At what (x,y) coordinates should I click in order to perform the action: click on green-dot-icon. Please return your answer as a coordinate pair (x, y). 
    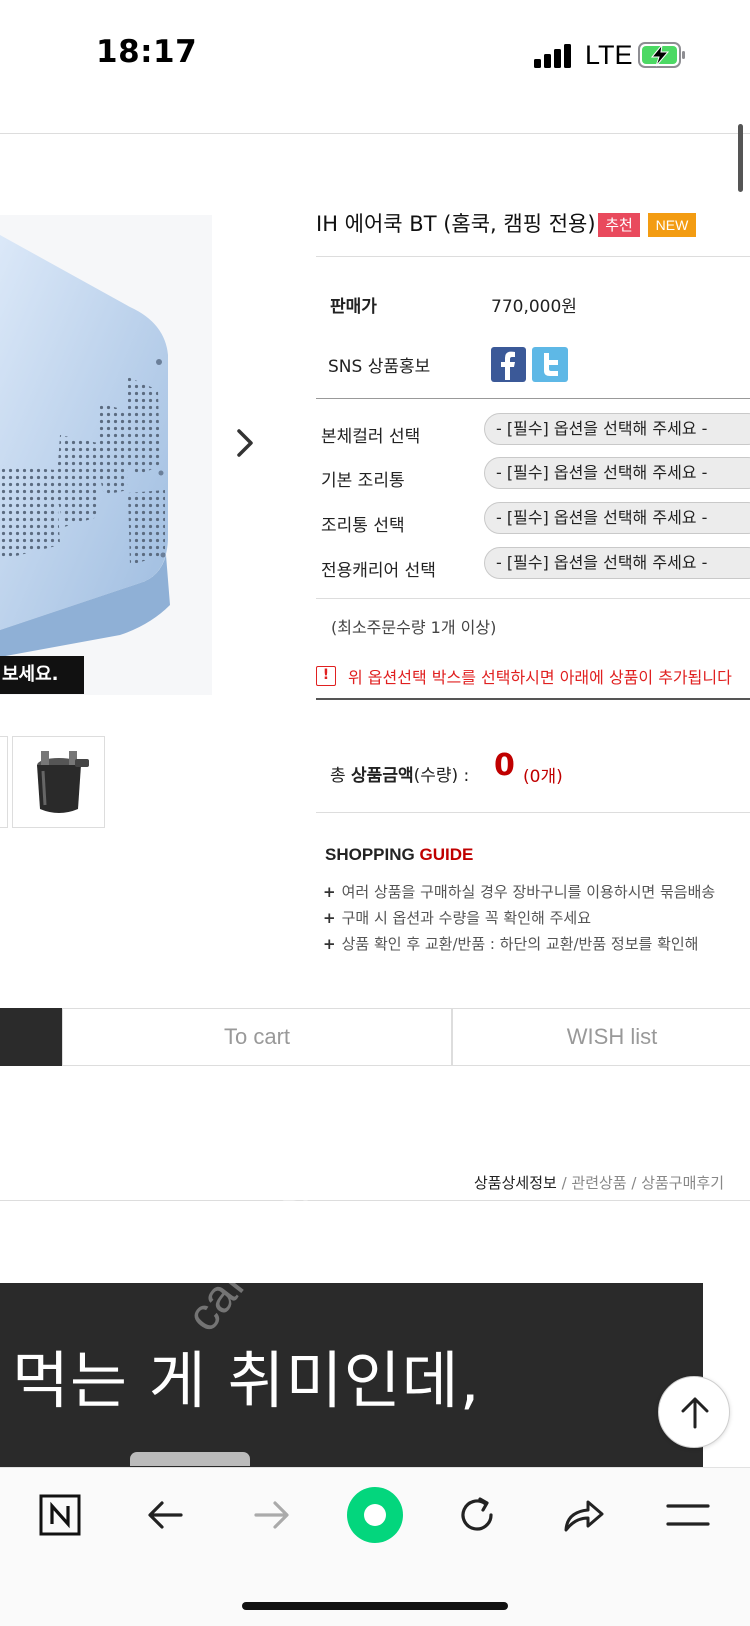
    Looking at the image, I should click on (375, 1515).